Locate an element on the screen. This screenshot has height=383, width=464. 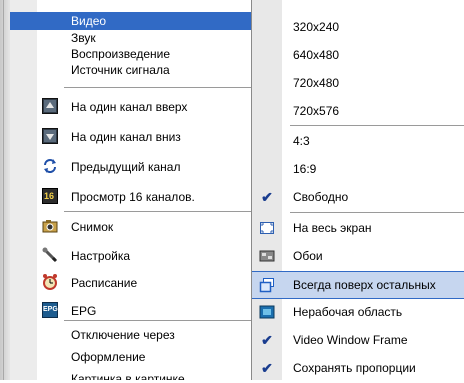
submenu-item-label: 320x240 is located at coordinates (316, 27).